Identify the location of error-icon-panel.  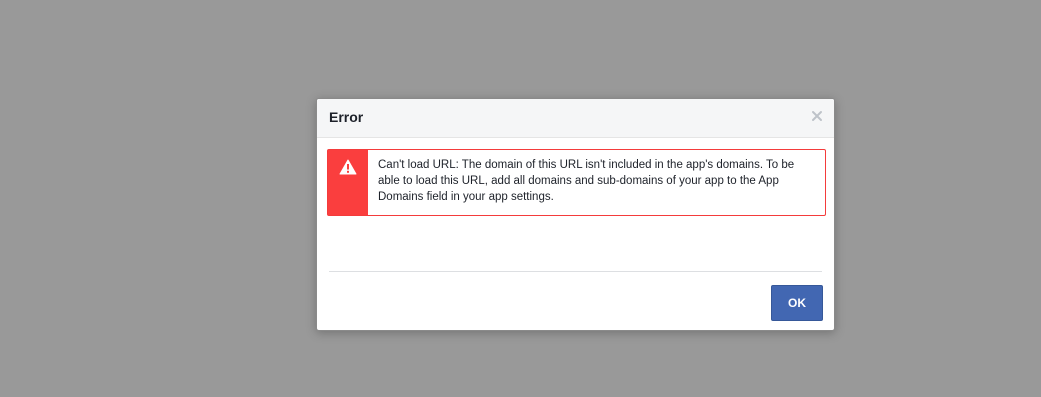
(348, 182).